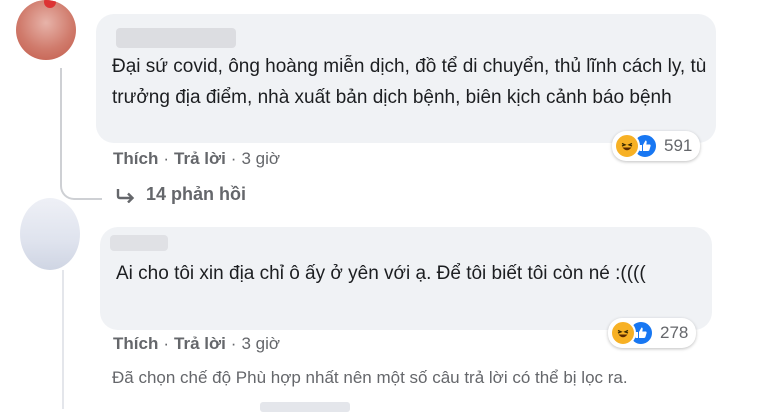 This screenshot has height=412, width=780. What do you see at coordinates (196, 194) in the screenshot?
I see `replies-count-label: 14 phản hồi` at bounding box center [196, 194].